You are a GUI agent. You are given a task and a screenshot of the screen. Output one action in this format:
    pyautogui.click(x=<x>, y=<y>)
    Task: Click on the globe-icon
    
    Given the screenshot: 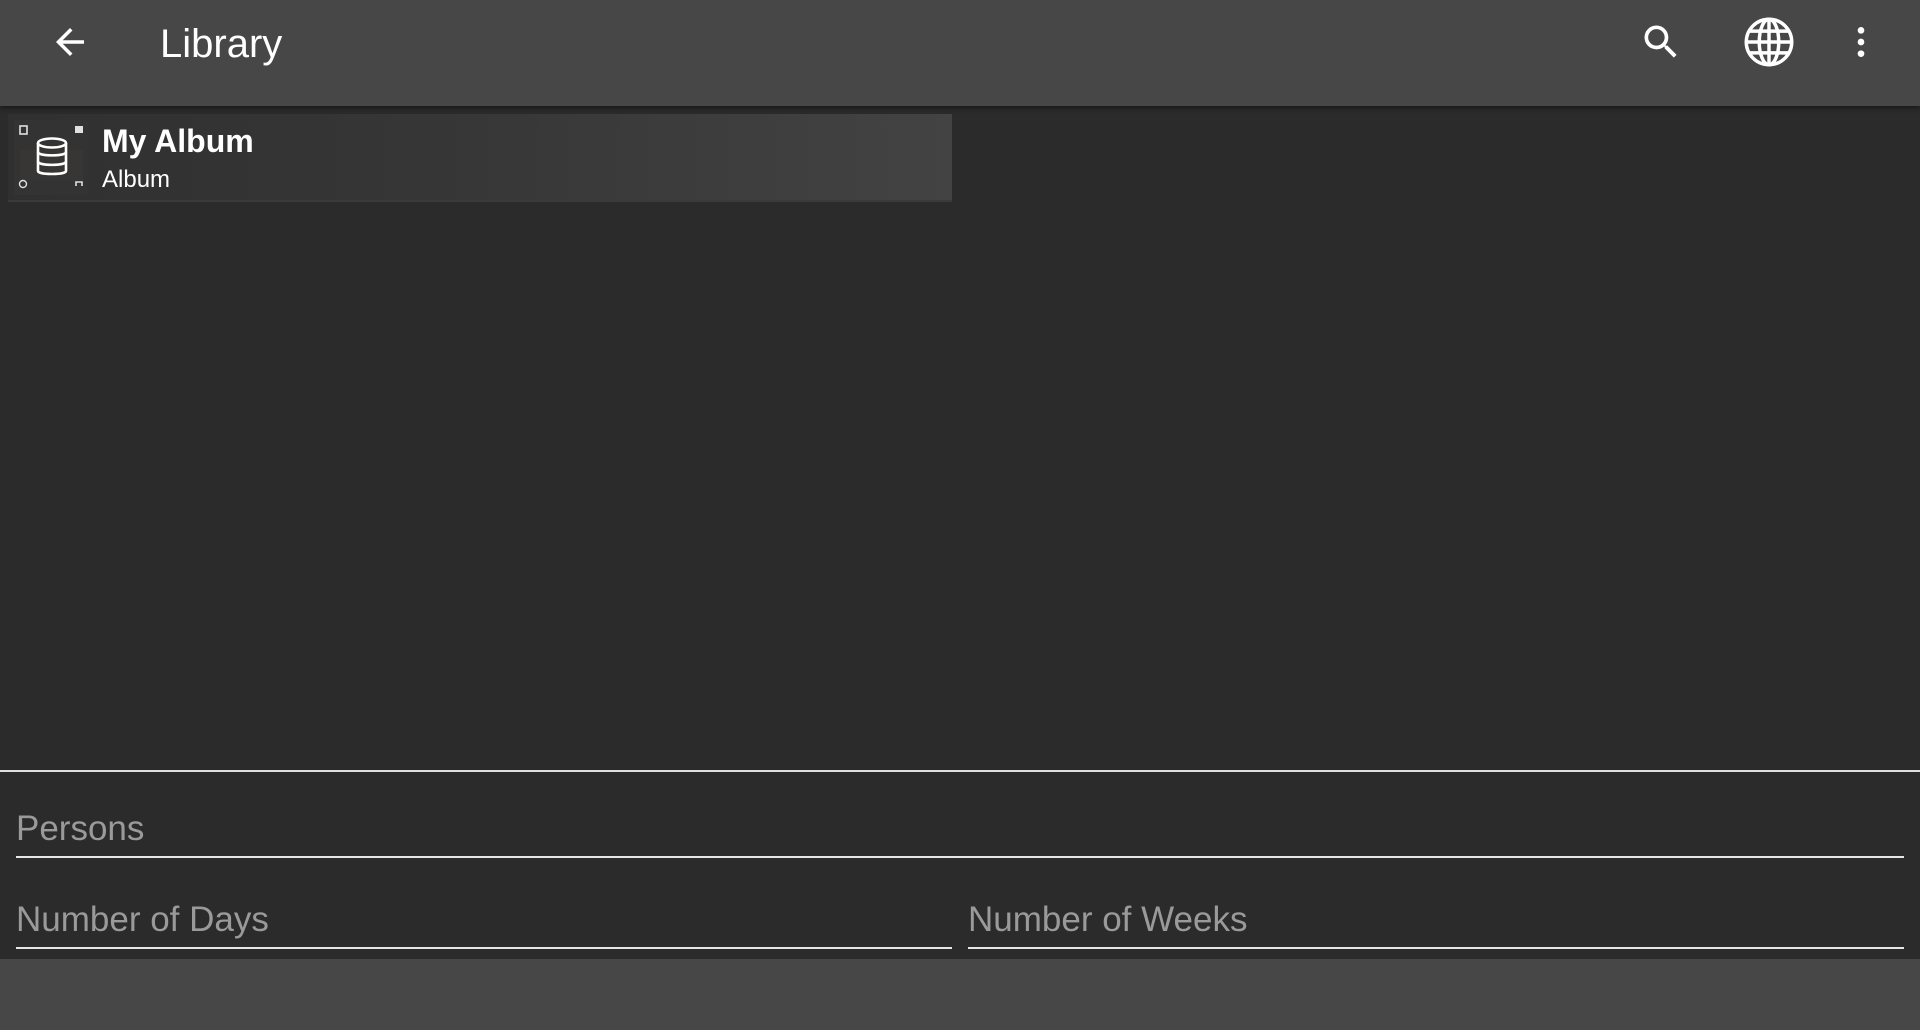 What is the action you would take?
    pyautogui.click(x=1769, y=42)
    